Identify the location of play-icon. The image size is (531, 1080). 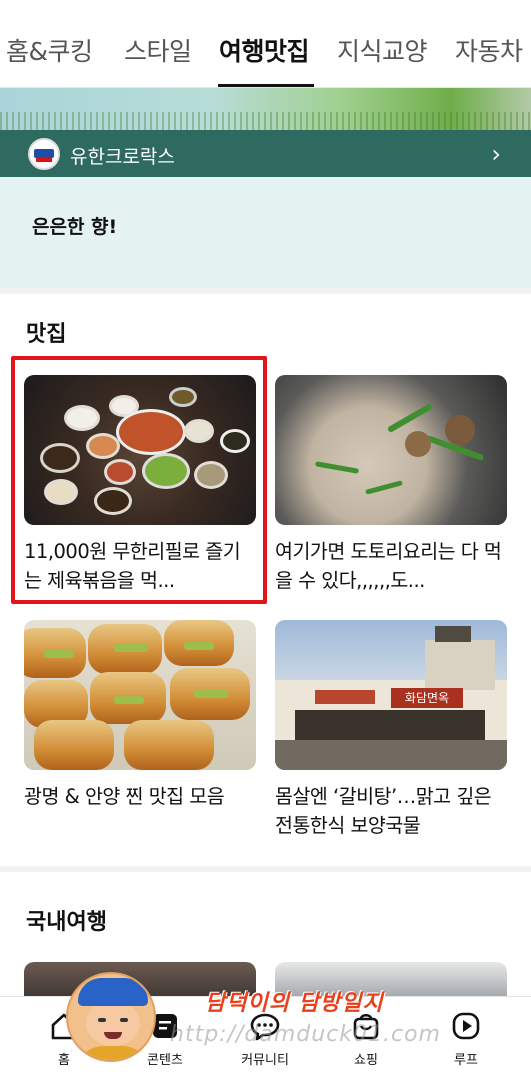
(466, 1026).